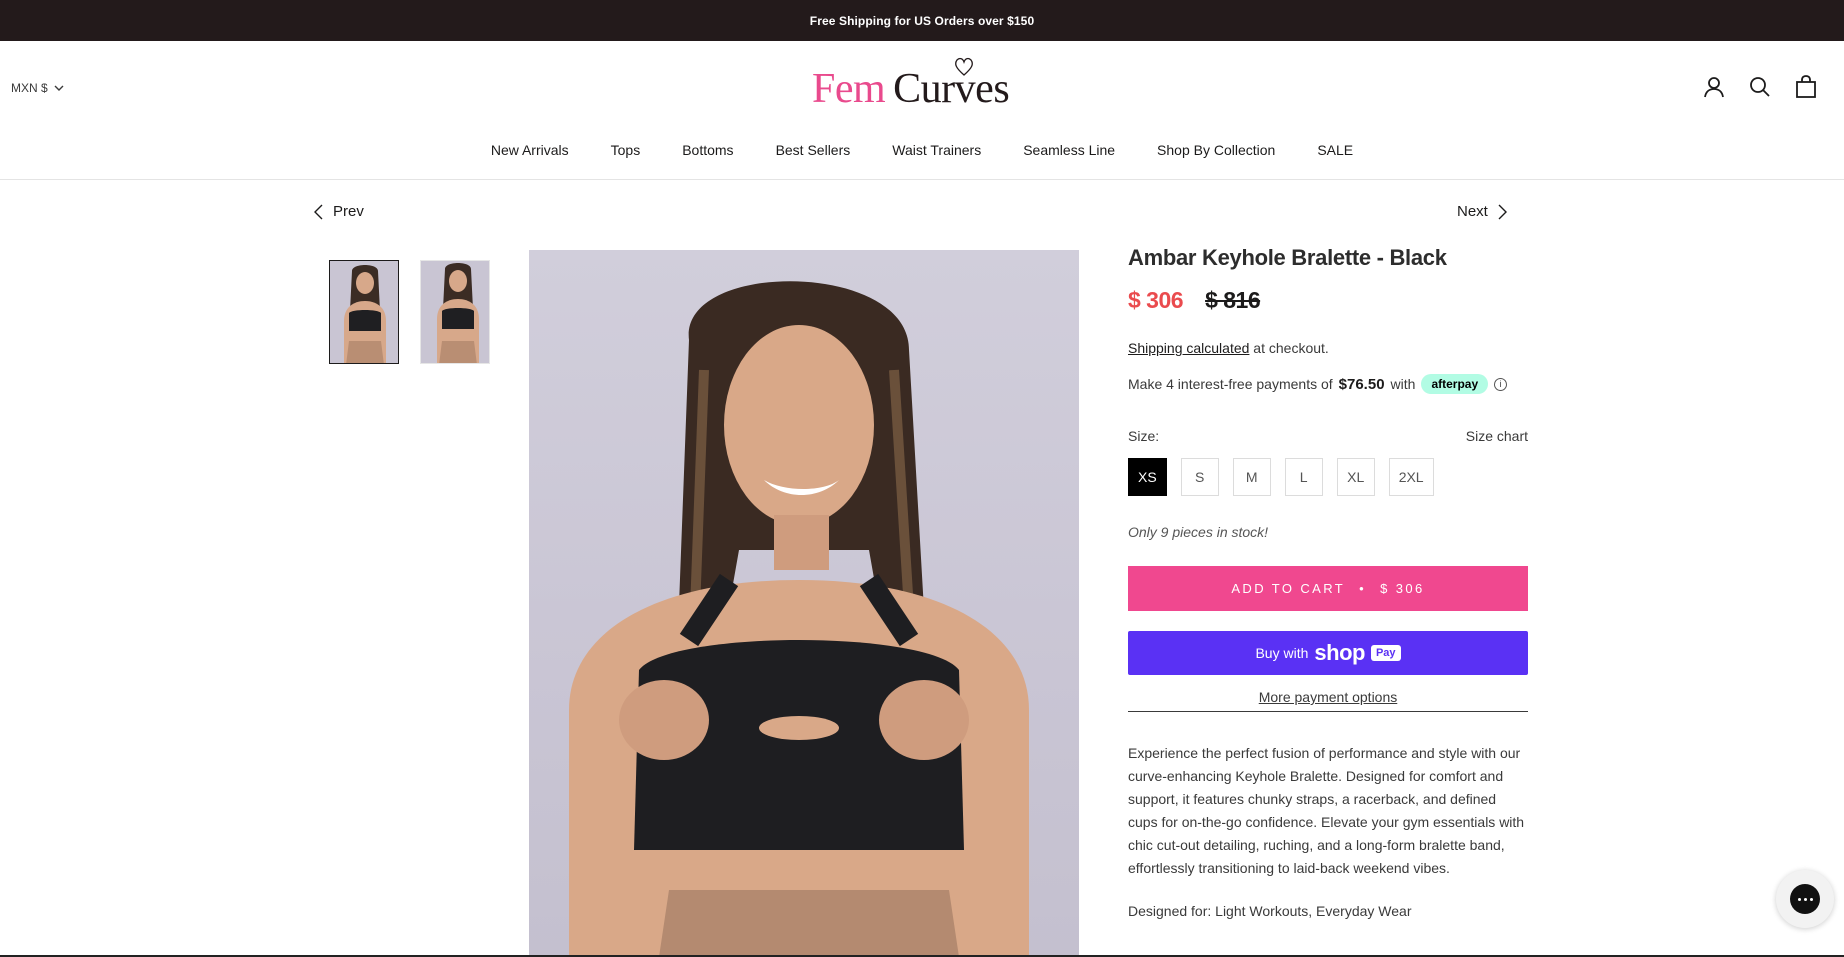 This screenshot has width=1844, height=957. I want to click on afterpay-amount: $76.50, so click(1361, 384).